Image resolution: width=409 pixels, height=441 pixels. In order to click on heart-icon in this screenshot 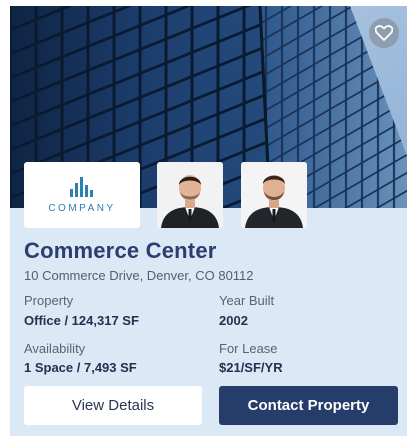, I will do `click(384, 33)`.